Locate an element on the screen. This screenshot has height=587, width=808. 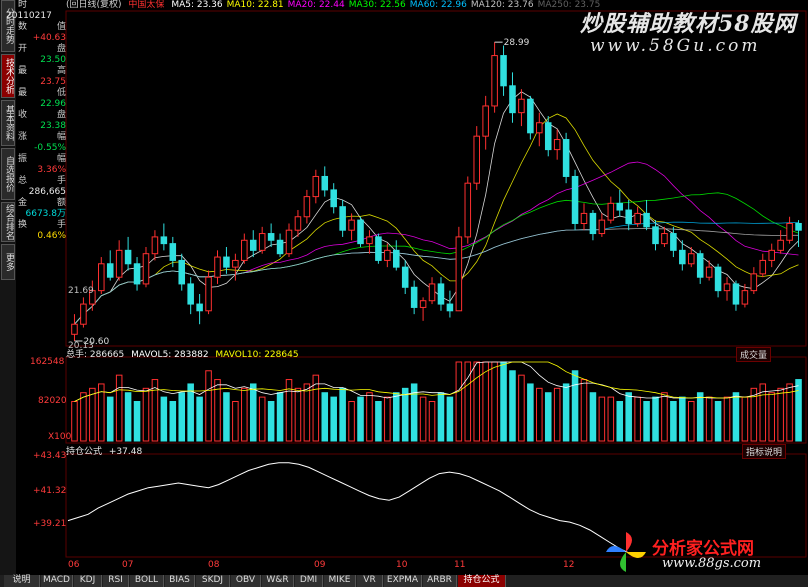
indicator-tab: SKDJ is located at coordinates (213, 581).